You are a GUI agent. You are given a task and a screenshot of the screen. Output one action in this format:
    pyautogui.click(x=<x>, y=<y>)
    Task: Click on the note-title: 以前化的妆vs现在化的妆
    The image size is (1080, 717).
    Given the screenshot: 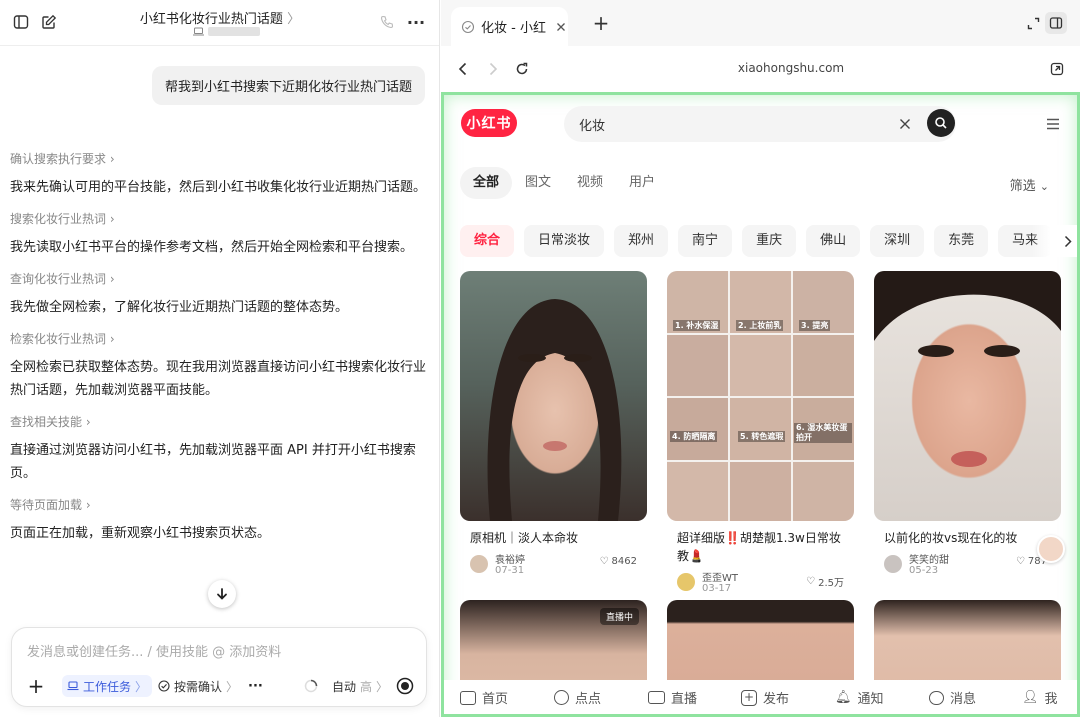 What is the action you would take?
    pyautogui.click(x=967, y=538)
    